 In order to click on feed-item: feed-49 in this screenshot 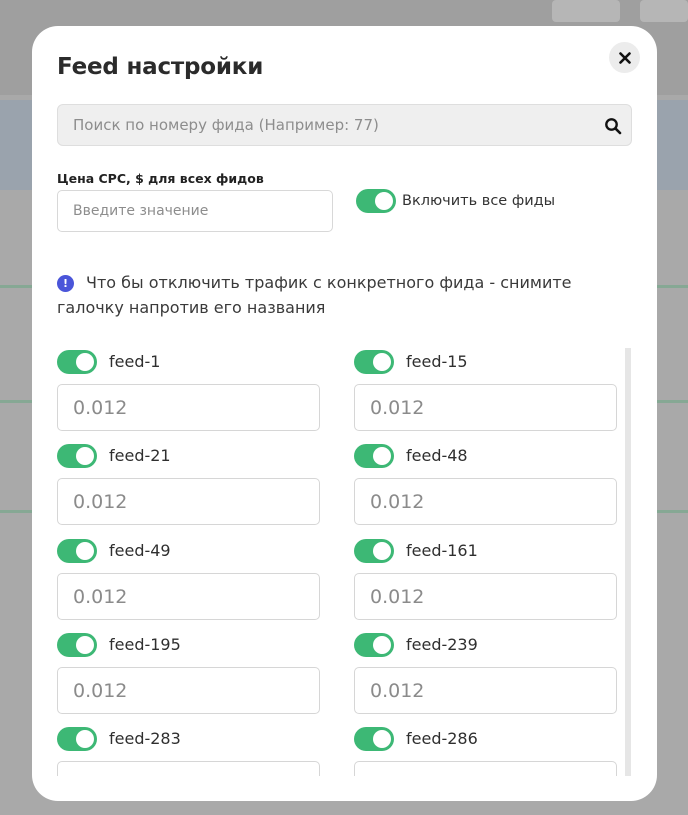, I will do `click(188, 579)`.